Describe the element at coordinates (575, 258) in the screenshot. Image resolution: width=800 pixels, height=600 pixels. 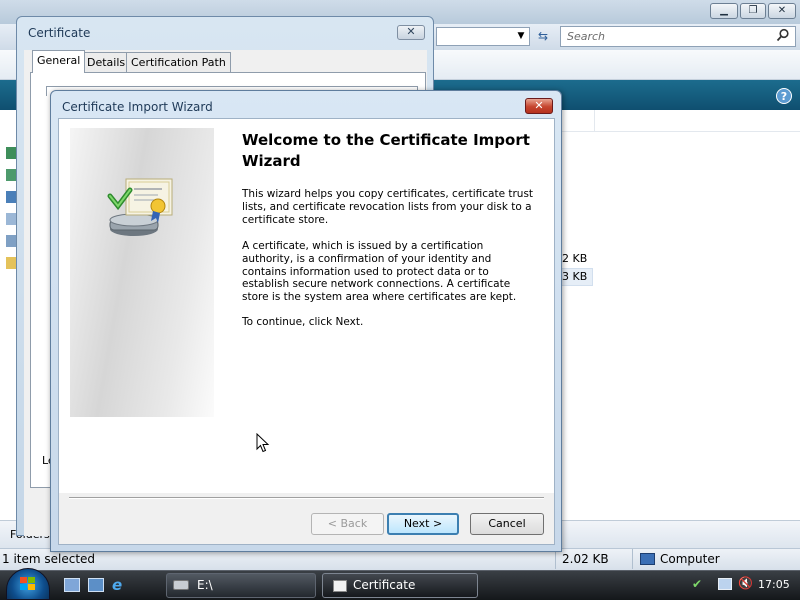
I see `file-size: 2 KB` at that location.